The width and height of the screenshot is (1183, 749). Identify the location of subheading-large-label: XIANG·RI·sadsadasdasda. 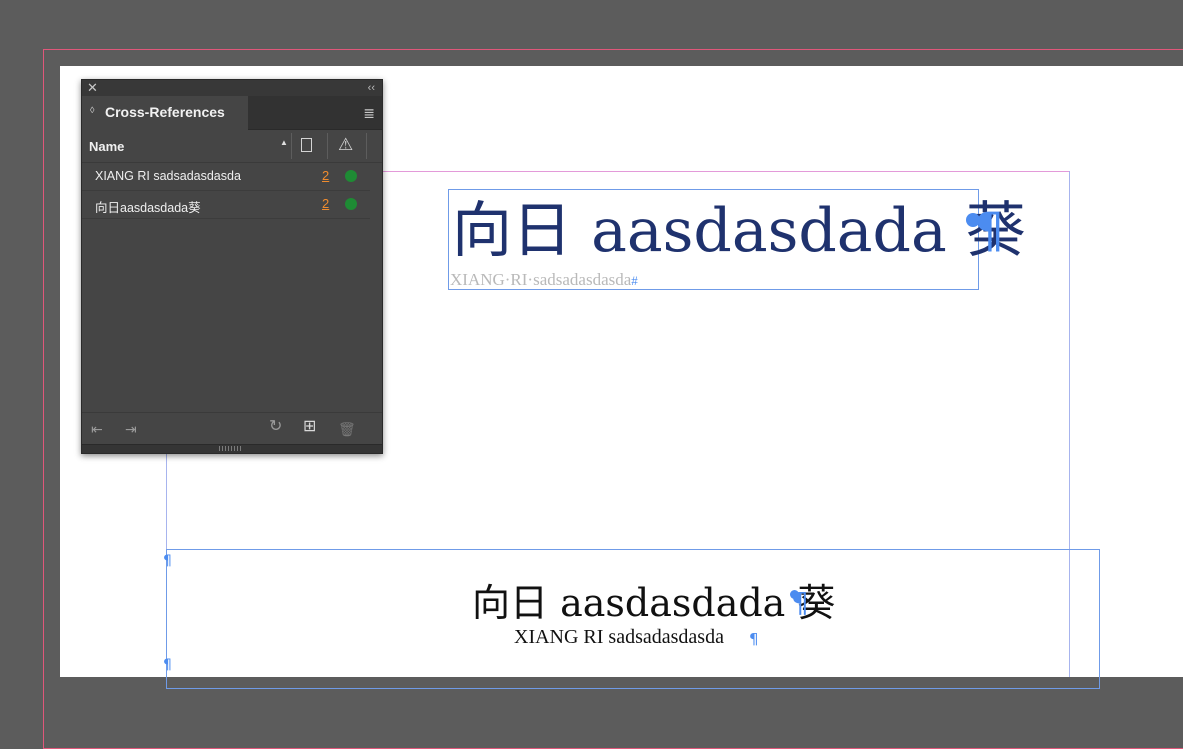
(541, 279).